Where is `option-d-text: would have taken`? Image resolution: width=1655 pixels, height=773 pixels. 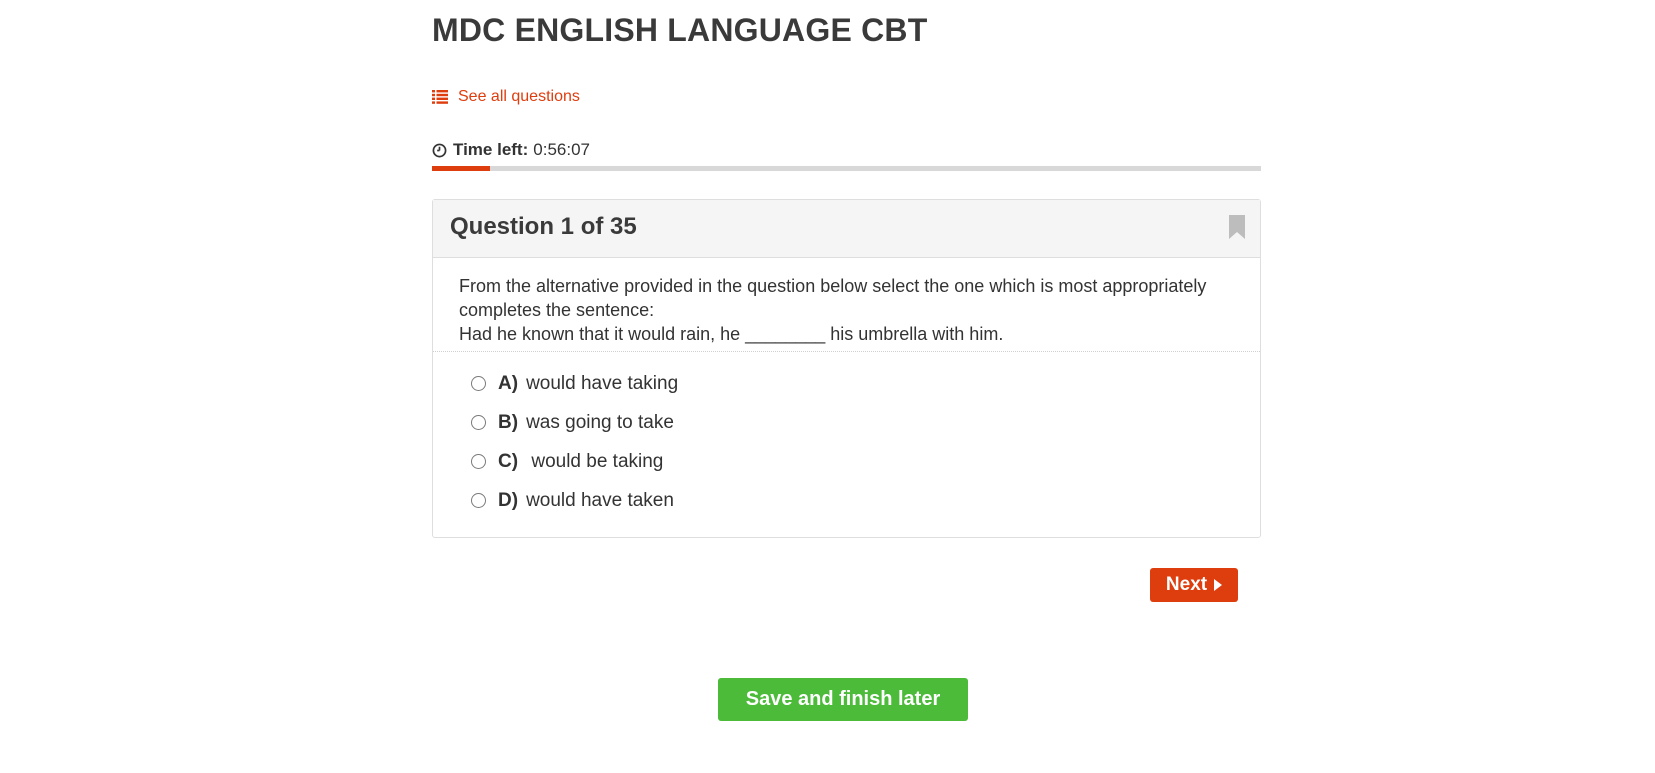 option-d-text: would have taken is located at coordinates (600, 500).